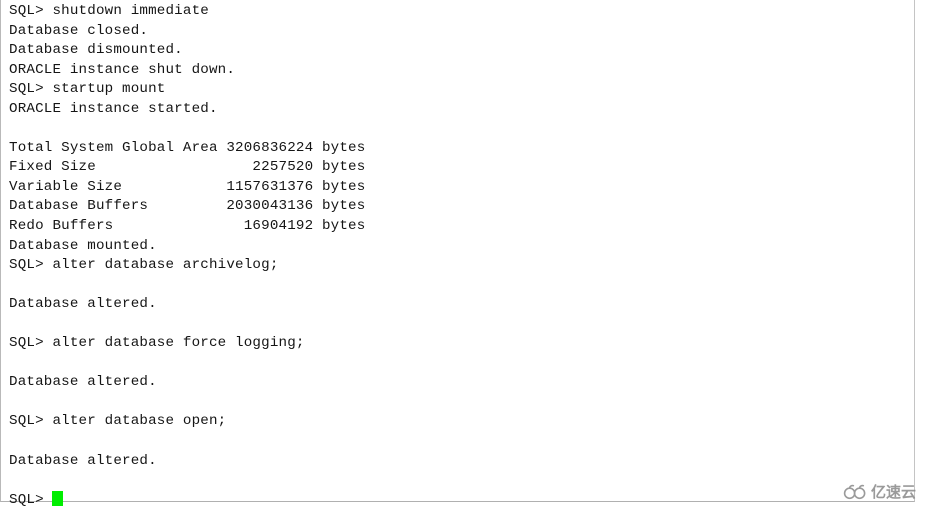 This screenshot has height=510, width=926. I want to click on terminal-line: Database closed., so click(79, 30).